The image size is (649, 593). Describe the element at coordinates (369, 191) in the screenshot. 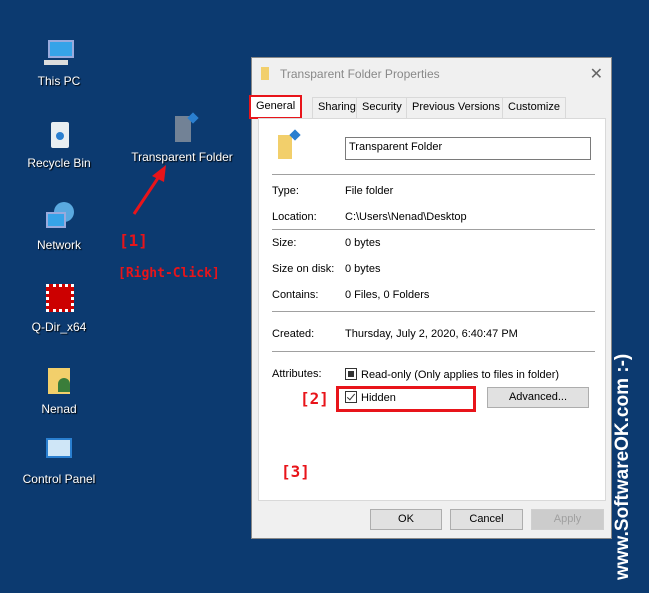

I see `type-value: File folder` at that location.